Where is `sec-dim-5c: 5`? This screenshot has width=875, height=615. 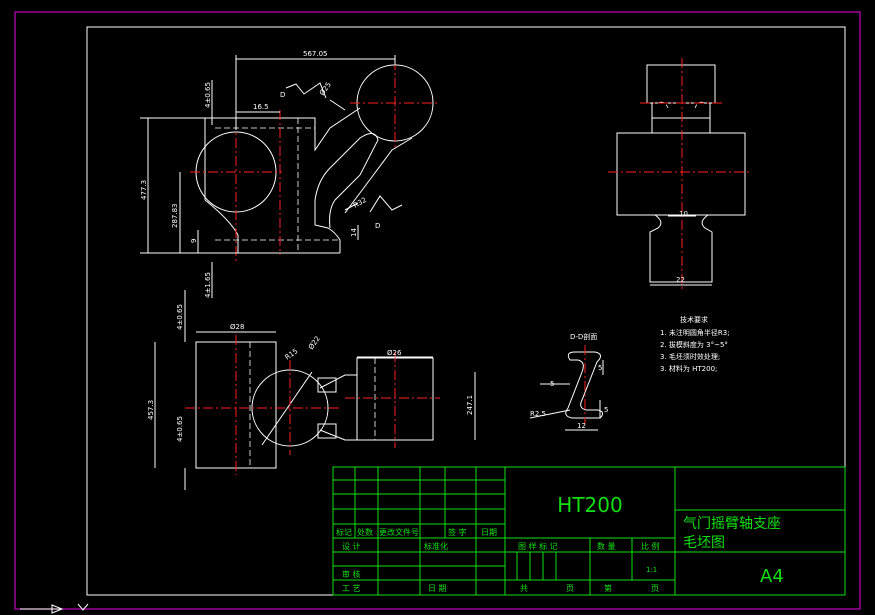 sec-dim-5c: 5 is located at coordinates (606, 410).